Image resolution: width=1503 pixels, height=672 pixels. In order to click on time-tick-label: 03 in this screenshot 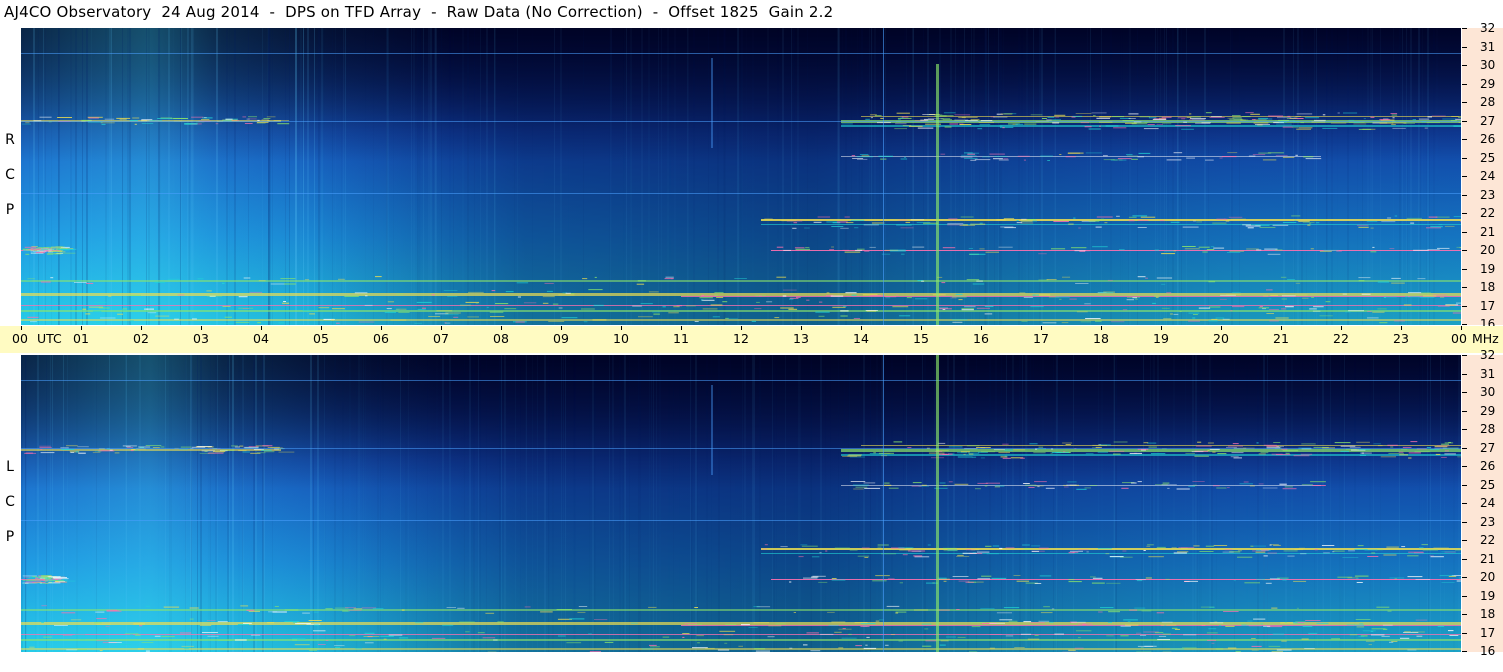, I will do `click(201, 338)`.